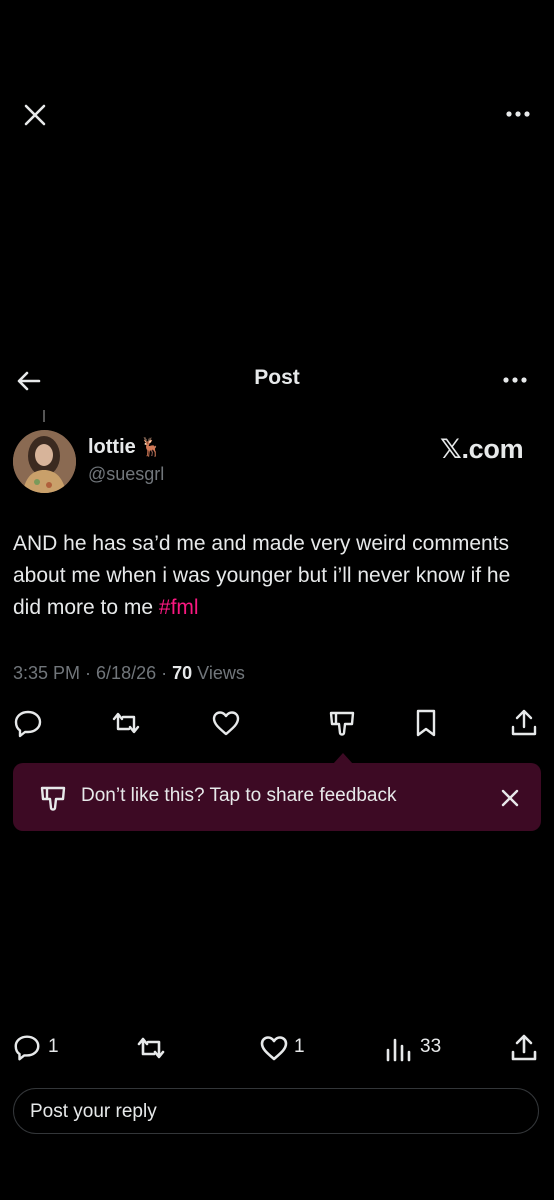  What do you see at coordinates (426, 723) in the screenshot?
I see `bookmark-icon` at bounding box center [426, 723].